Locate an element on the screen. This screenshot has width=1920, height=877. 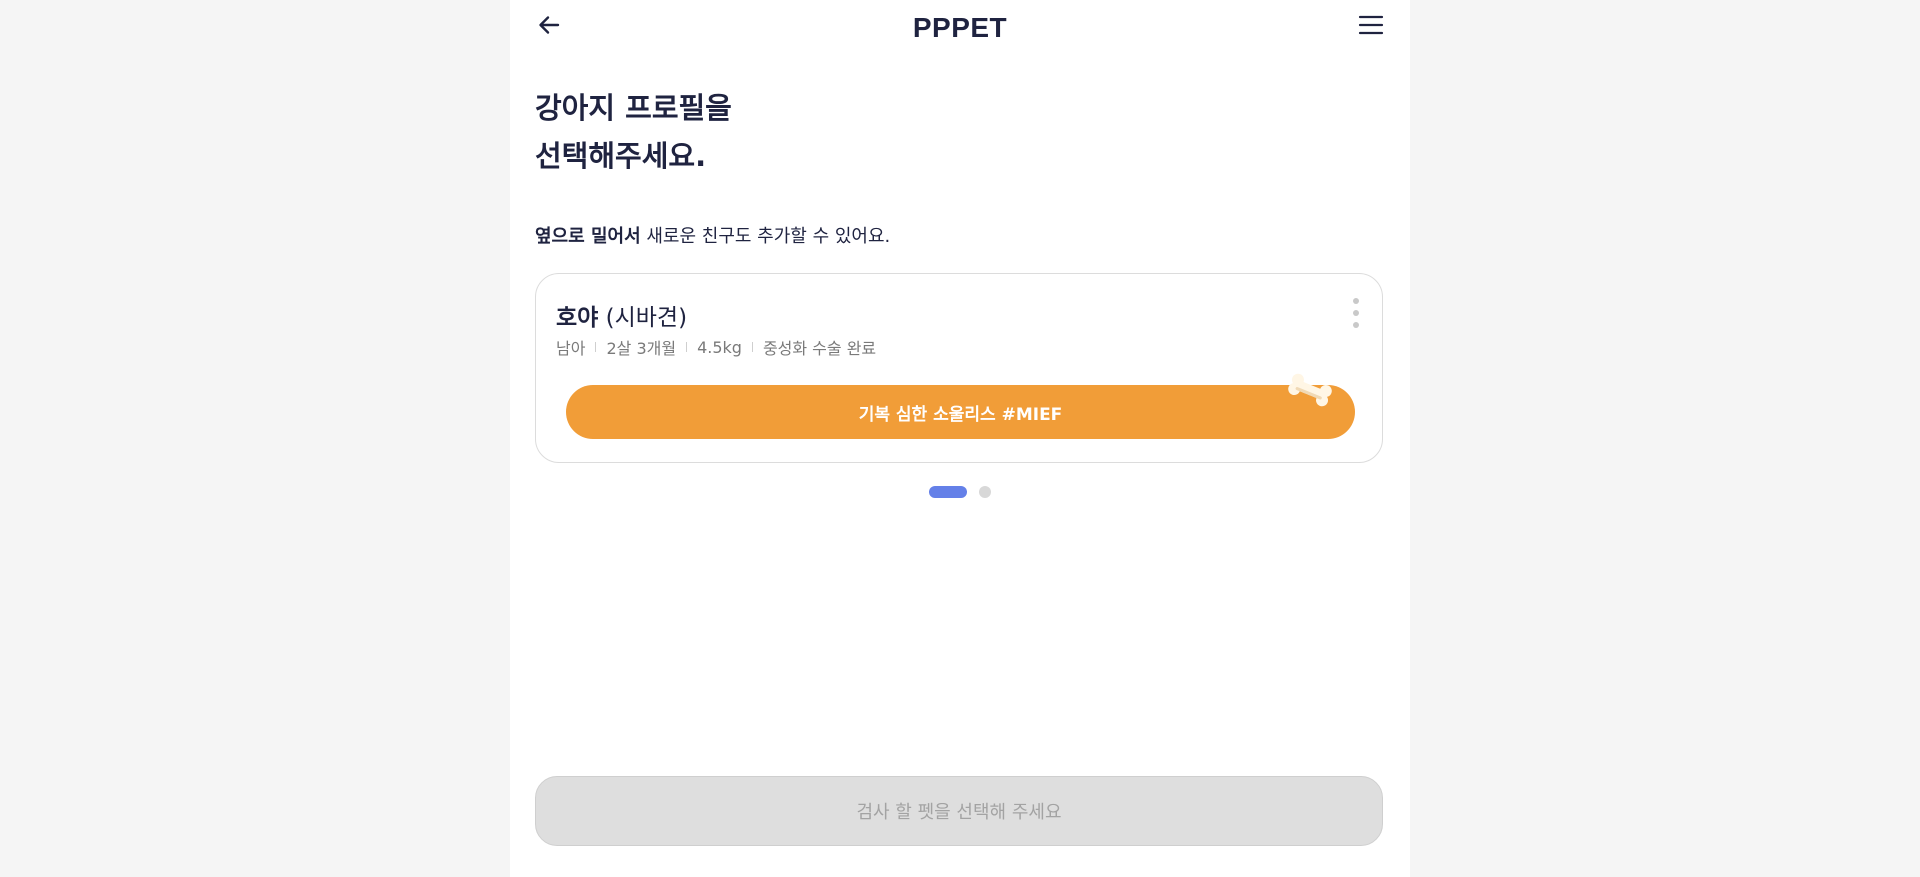
swipe-hint-text: 새로운 친구도 추가할 수 있어요. is located at coordinates (765, 236).